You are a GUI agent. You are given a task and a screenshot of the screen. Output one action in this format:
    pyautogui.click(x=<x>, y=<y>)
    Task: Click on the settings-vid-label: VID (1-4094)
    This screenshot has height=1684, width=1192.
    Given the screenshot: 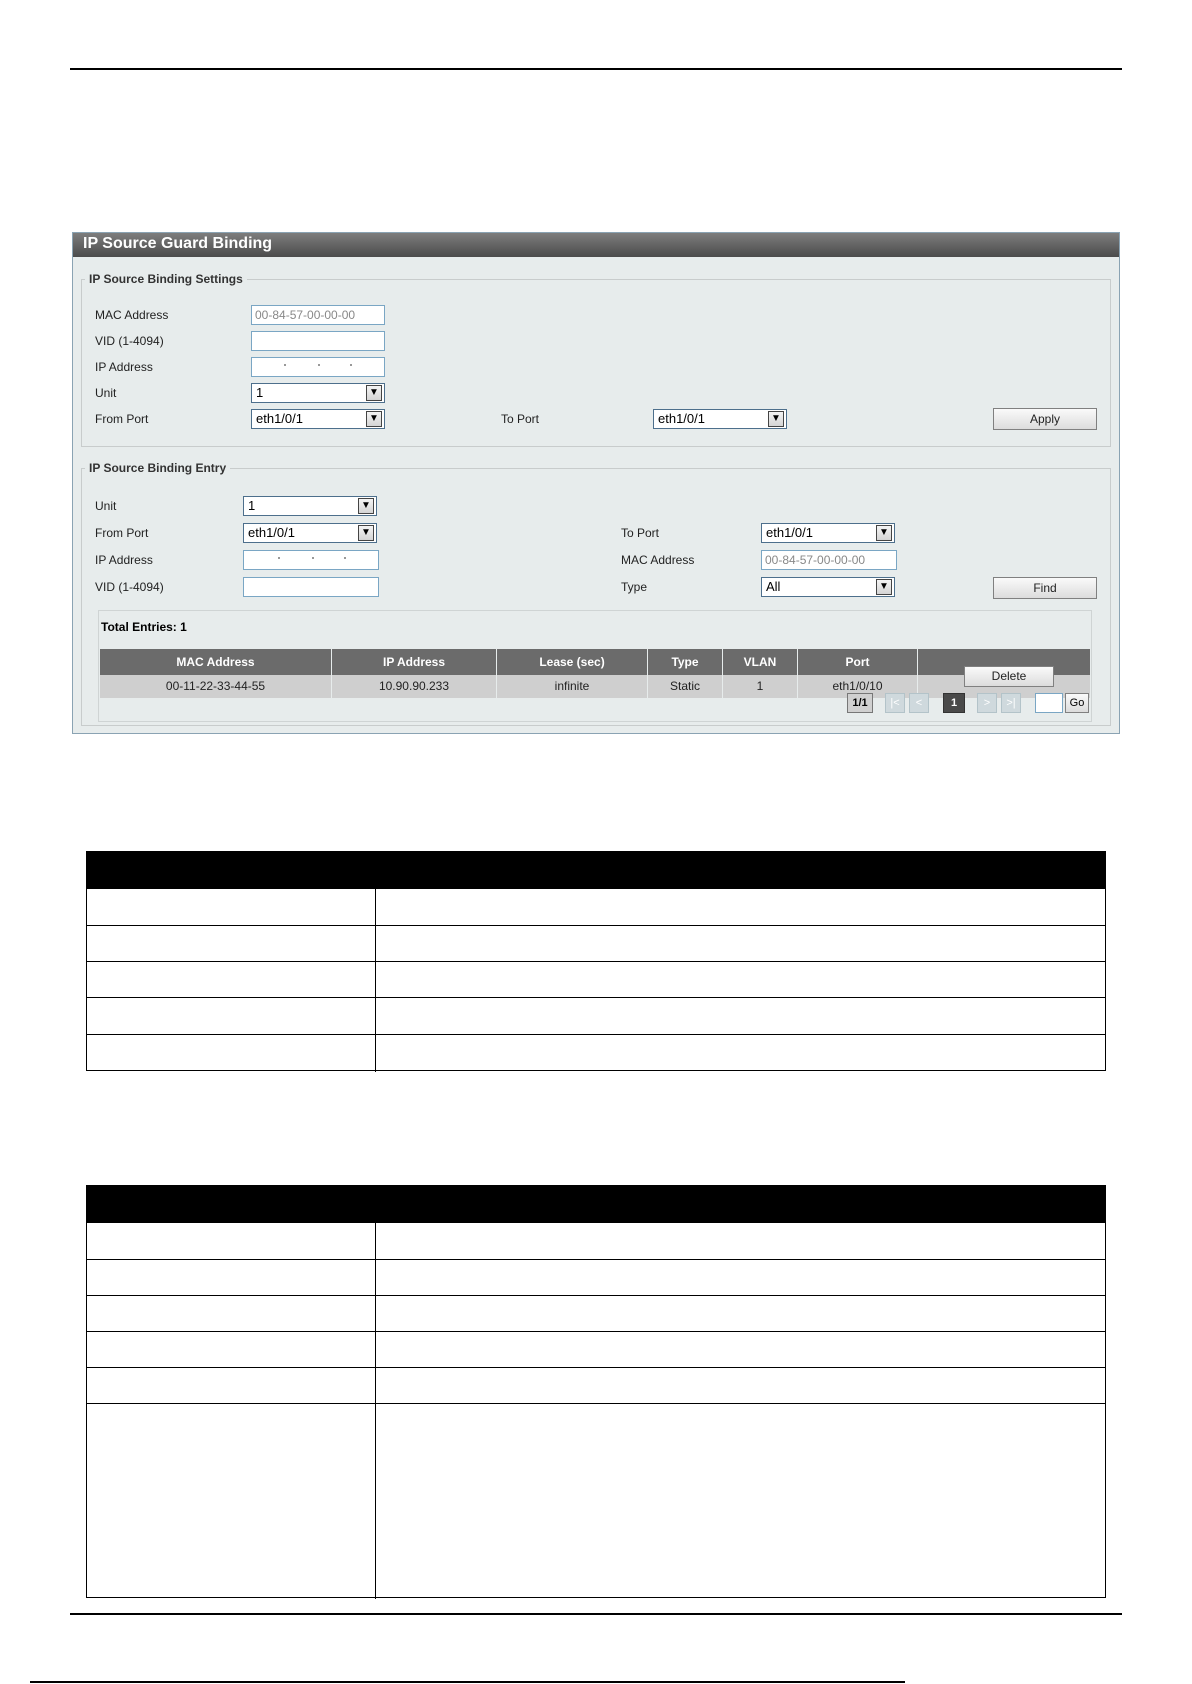 What is the action you would take?
    pyautogui.click(x=129, y=341)
    